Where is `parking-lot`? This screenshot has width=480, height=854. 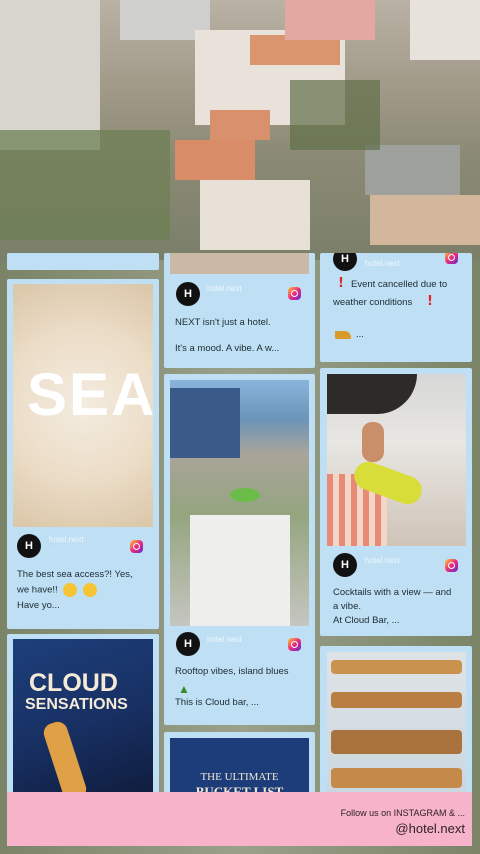 parking-lot is located at coordinates (412, 170).